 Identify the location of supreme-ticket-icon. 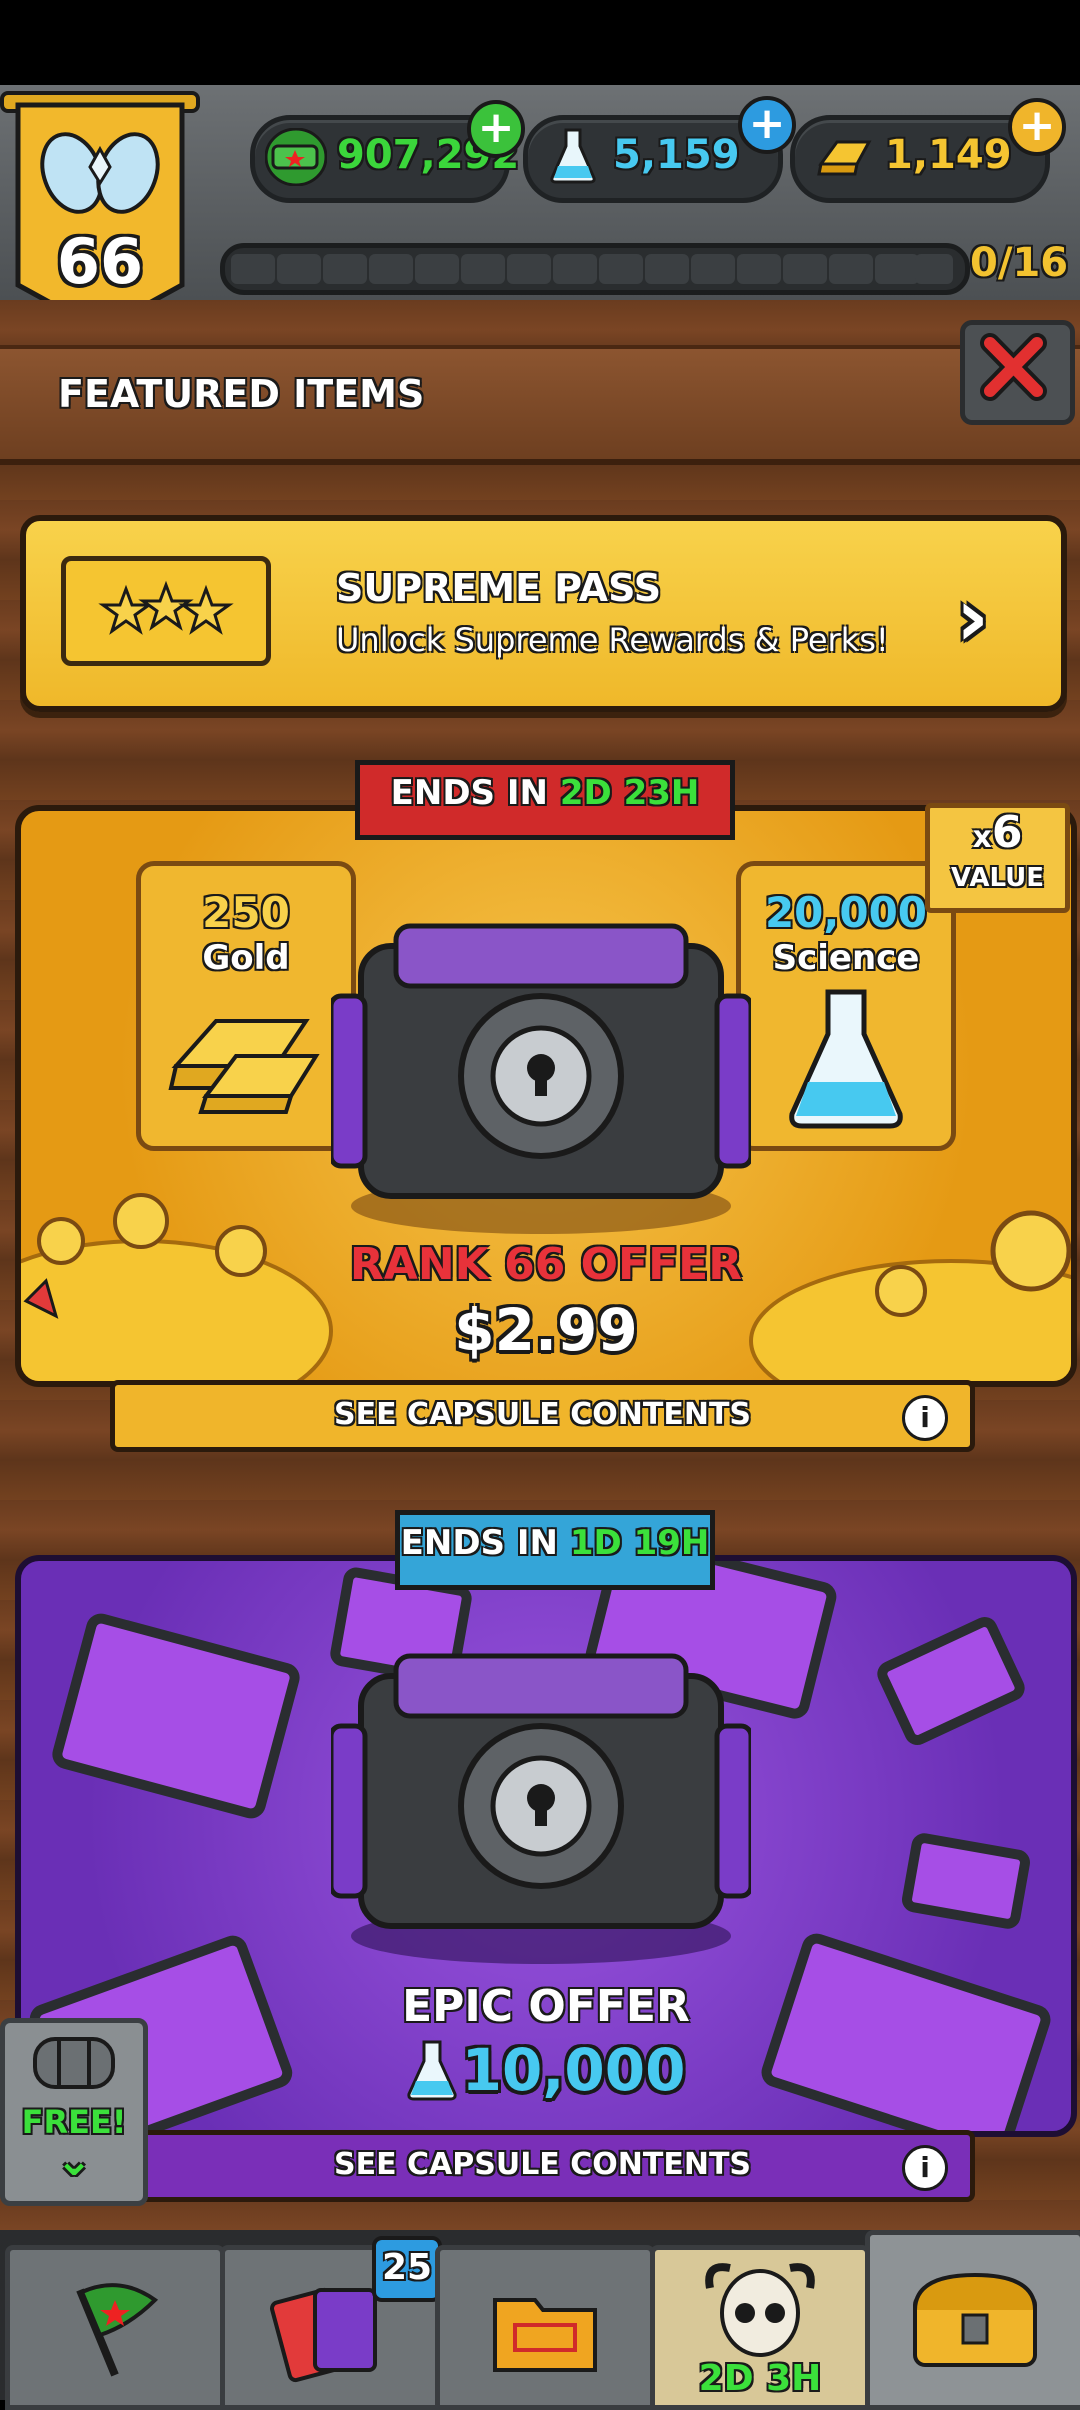
(166, 611).